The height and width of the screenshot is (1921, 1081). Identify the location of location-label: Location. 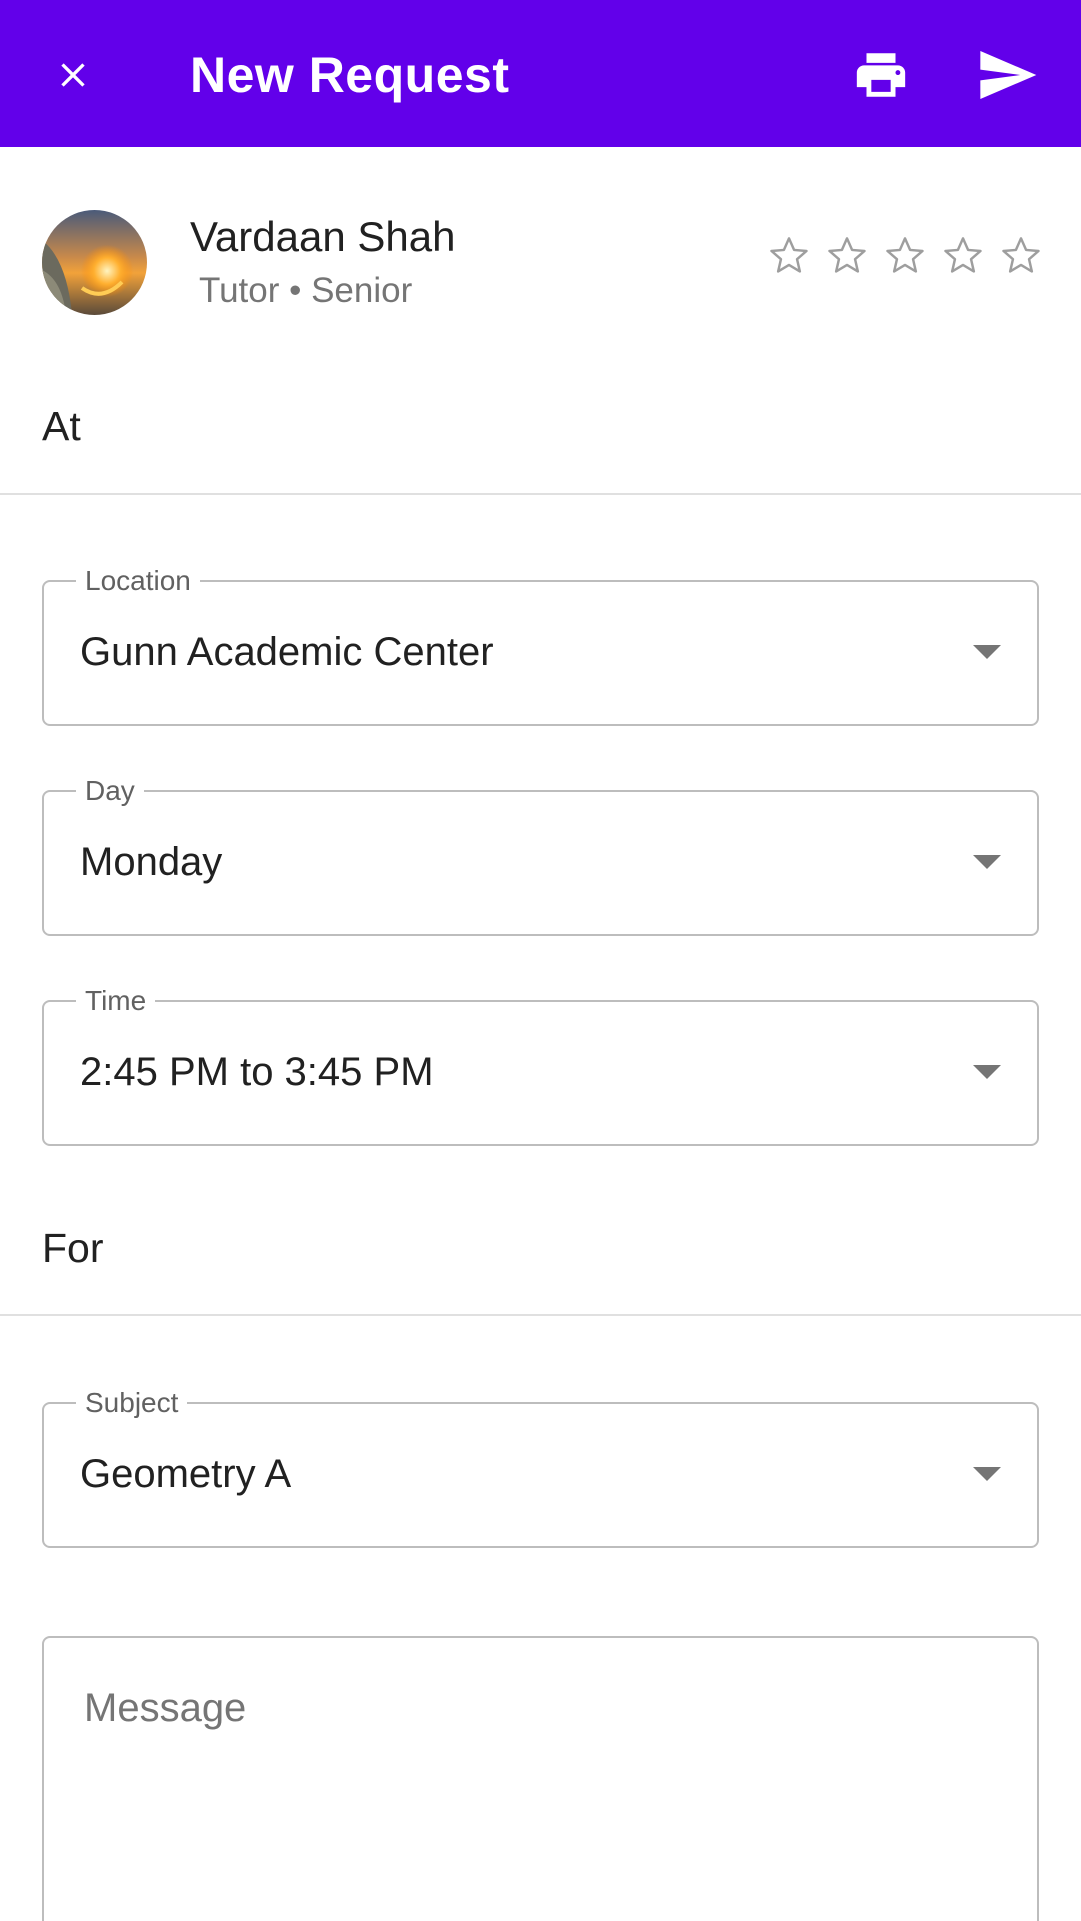
(138, 581).